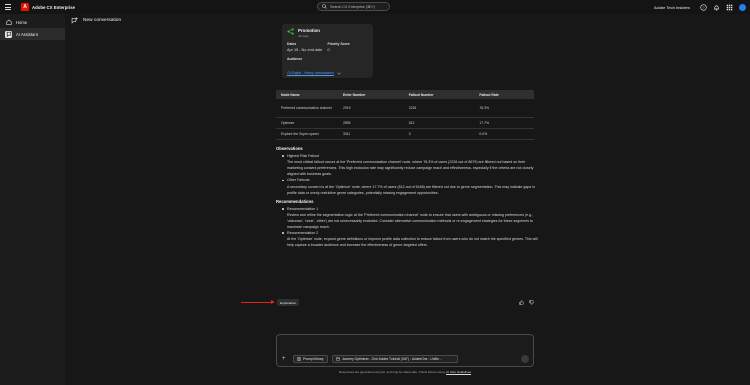 The width and height of the screenshot is (750, 385). What do you see at coordinates (53, 7) in the screenshot?
I see `brand-name: Adobe CX Enterprise` at bounding box center [53, 7].